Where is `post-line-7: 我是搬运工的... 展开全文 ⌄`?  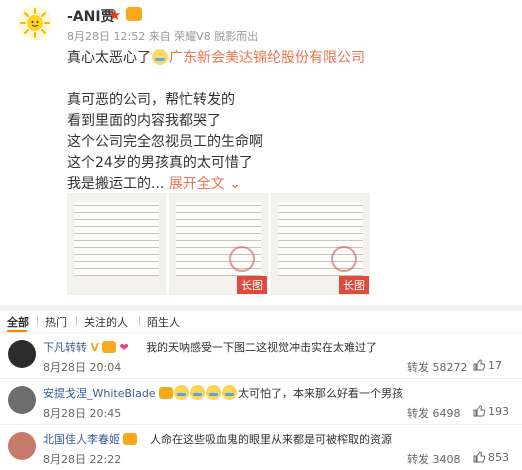
post-line-7: 我是搬运工的... 展开全文 ⌄ is located at coordinates (287, 184).